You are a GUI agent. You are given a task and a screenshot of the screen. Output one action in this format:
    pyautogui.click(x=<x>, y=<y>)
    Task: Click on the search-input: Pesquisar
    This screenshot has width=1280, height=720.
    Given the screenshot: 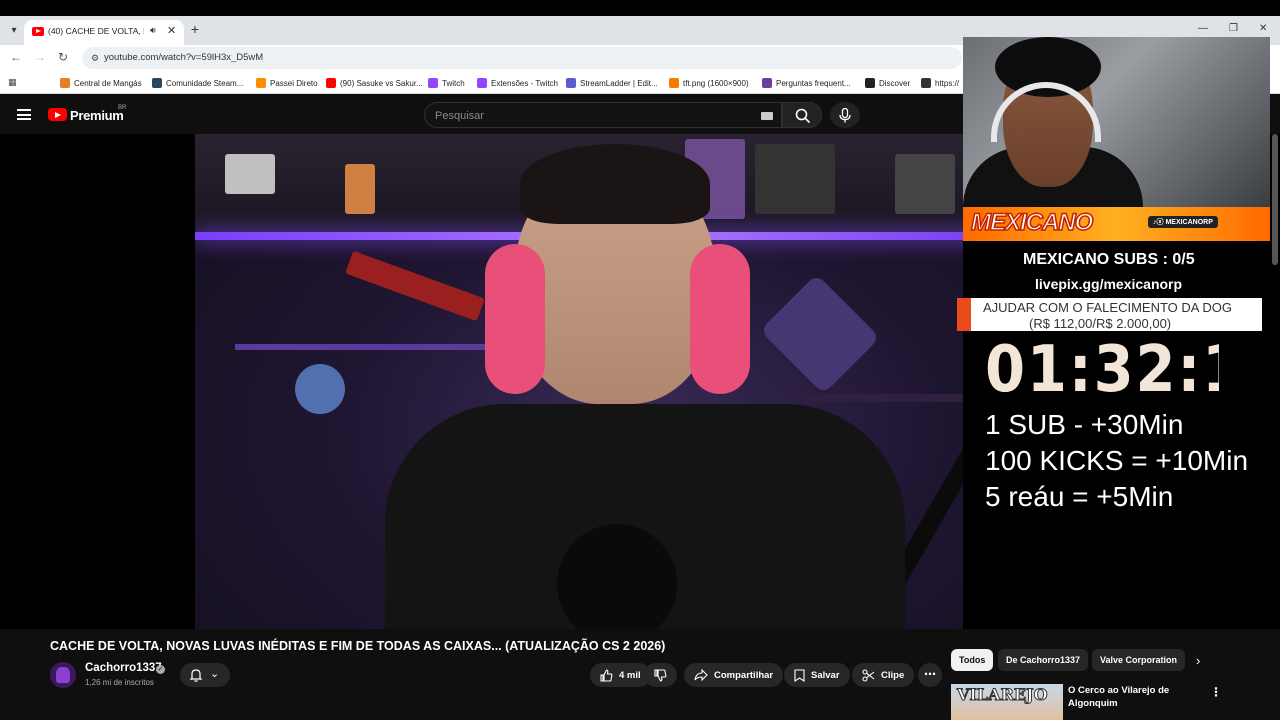 What is the action you would take?
    pyautogui.click(x=603, y=115)
    